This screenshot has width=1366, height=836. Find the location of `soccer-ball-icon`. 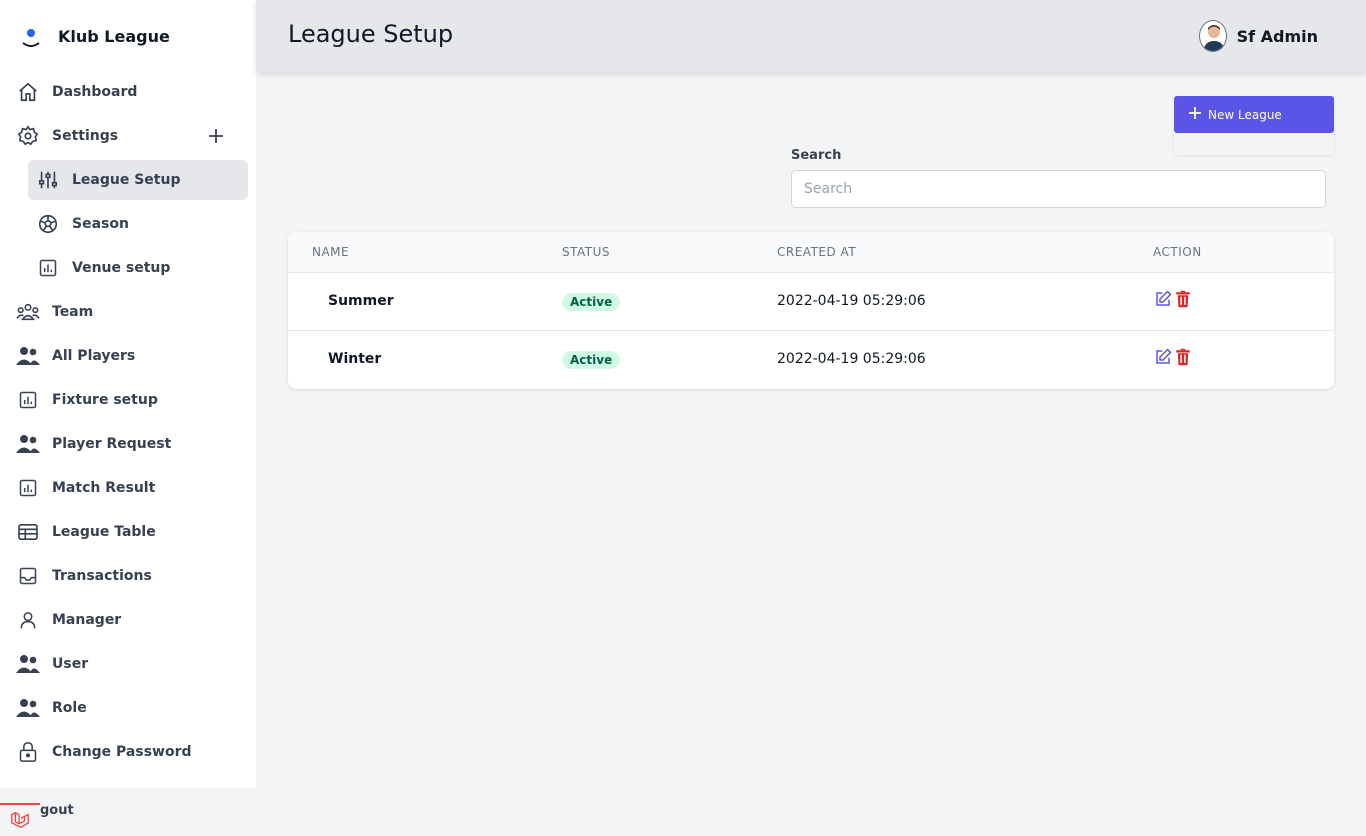

soccer-ball-icon is located at coordinates (48, 224).